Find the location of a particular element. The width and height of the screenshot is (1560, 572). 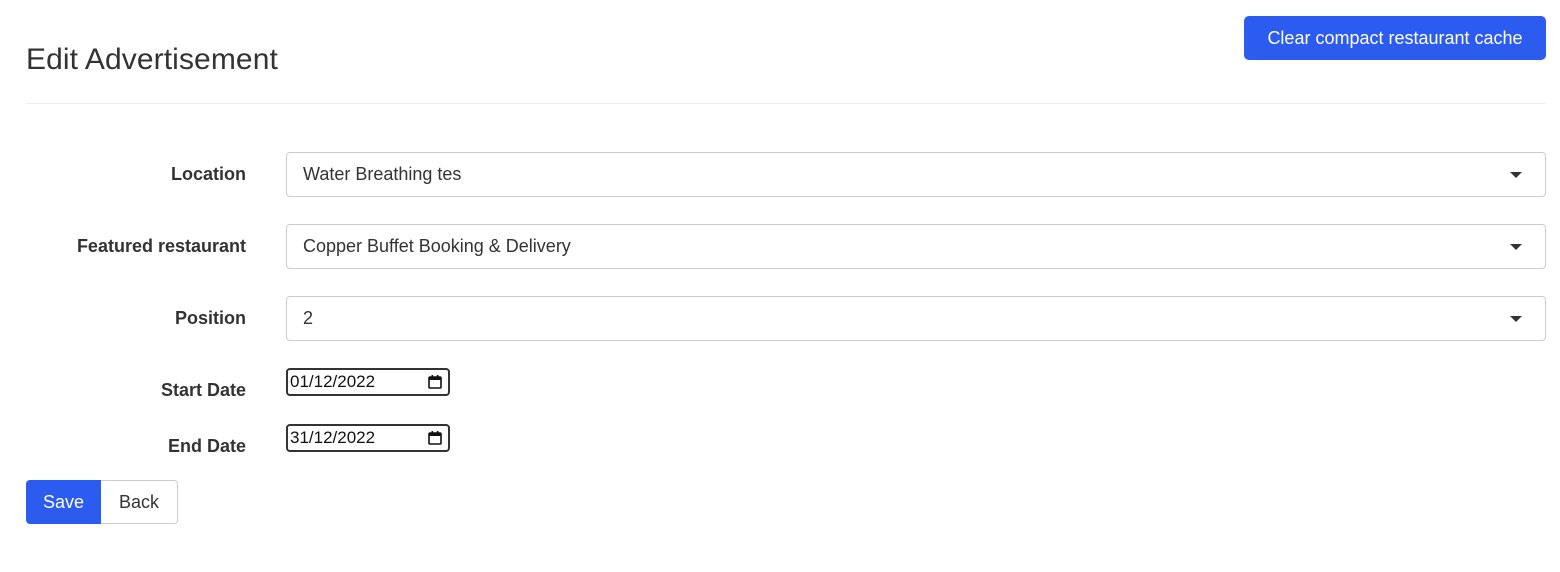

location-select: Water Breathing tes is located at coordinates (916, 174).